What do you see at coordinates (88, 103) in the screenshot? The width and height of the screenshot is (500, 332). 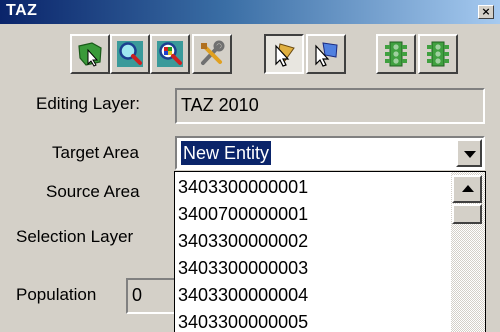 I see `editing-layer-label: Editing Layer:` at bounding box center [88, 103].